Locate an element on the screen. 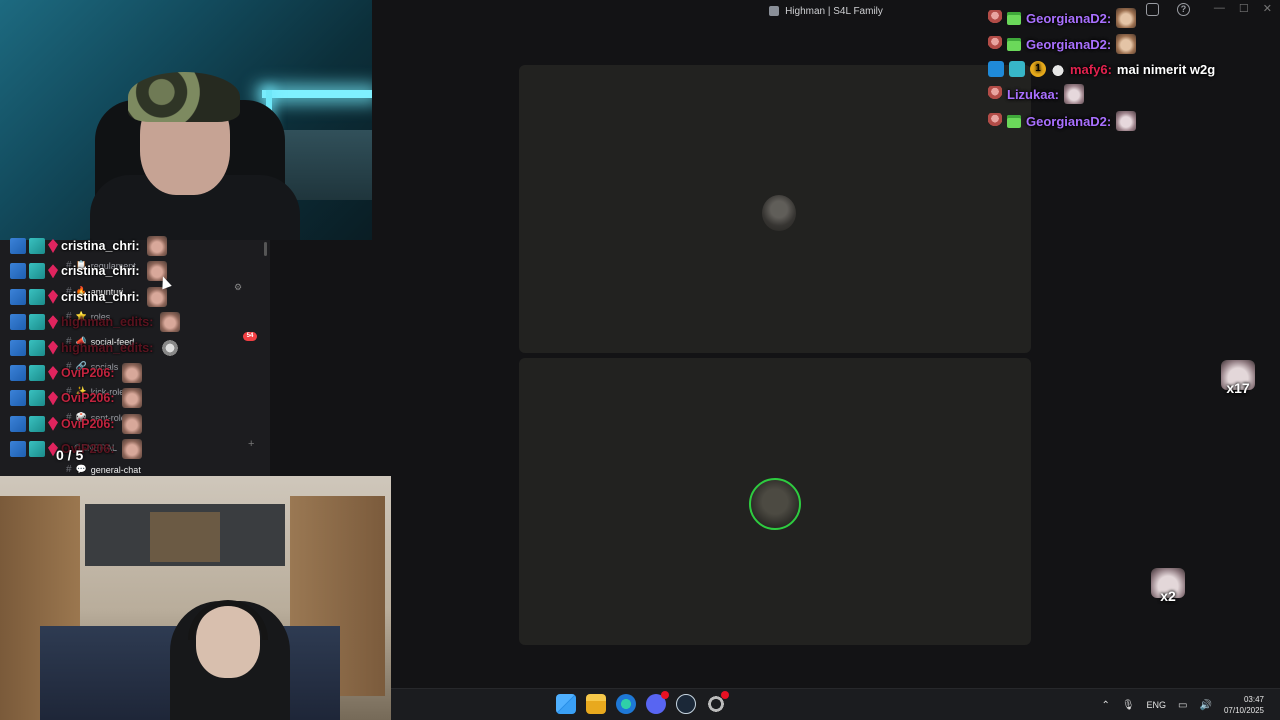  microphone-icon: 🎙 is located at coordinates (1128, 705).